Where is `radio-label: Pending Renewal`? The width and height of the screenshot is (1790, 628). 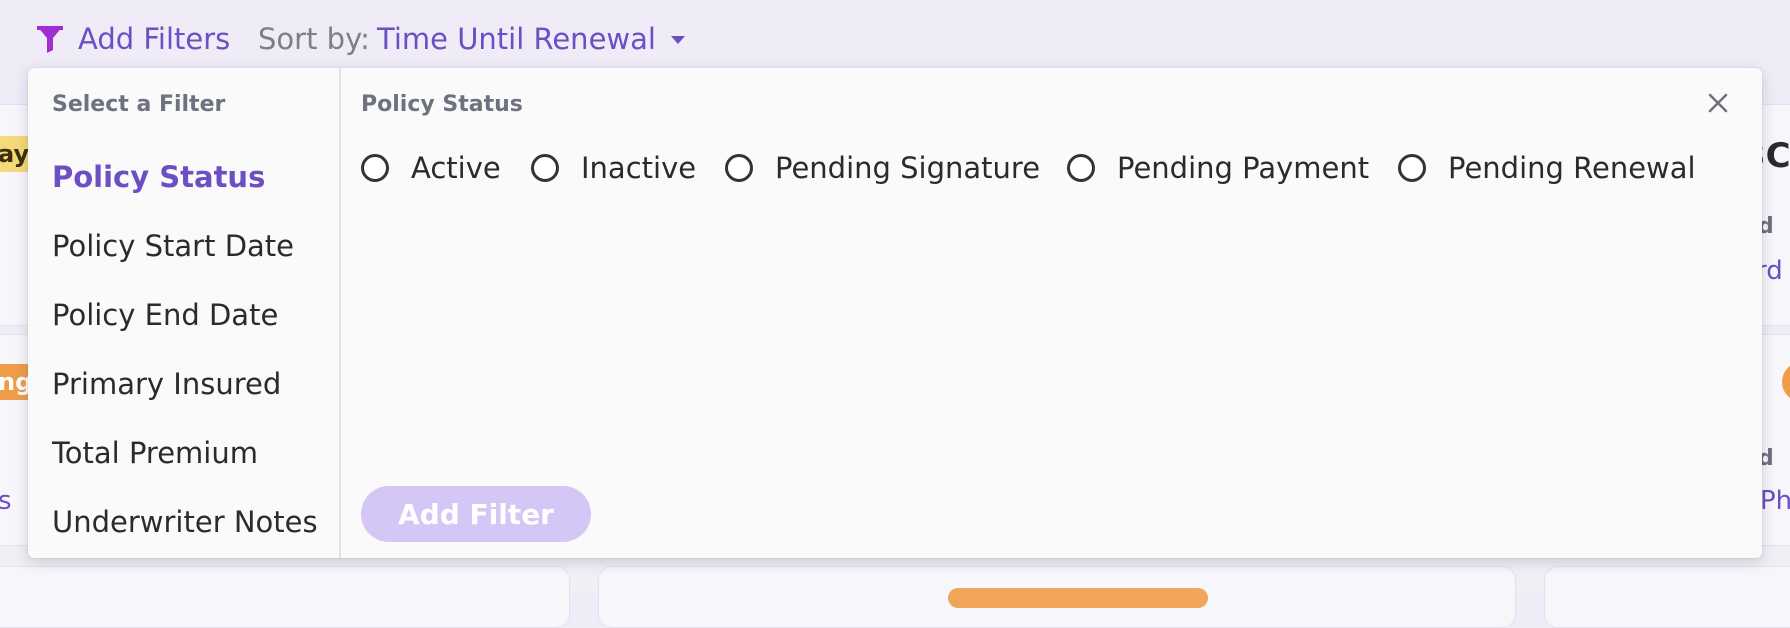 radio-label: Pending Renewal is located at coordinates (1572, 168).